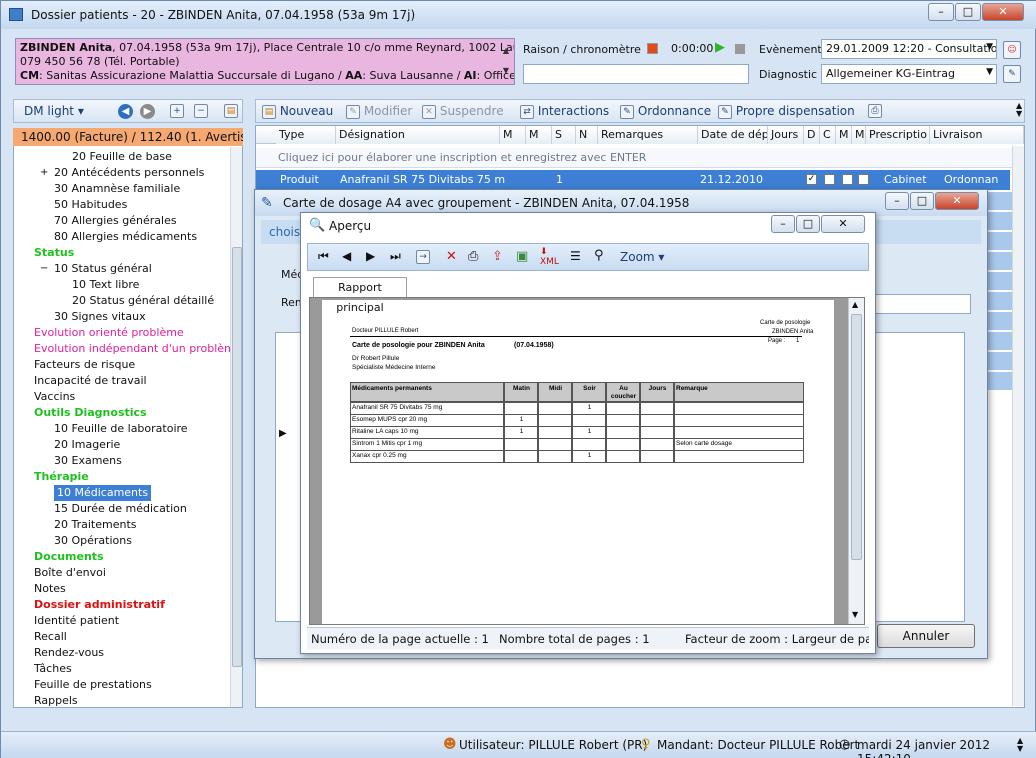 The height and width of the screenshot is (758, 1036). What do you see at coordinates (652, 48) in the screenshot?
I see `record-icon` at bounding box center [652, 48].